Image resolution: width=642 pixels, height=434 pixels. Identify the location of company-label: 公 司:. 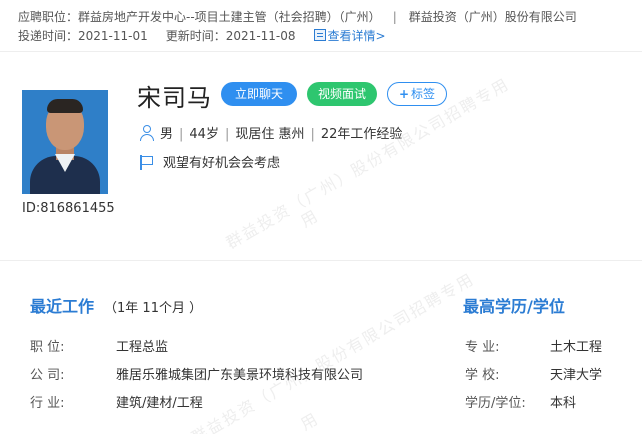
(47, 375).